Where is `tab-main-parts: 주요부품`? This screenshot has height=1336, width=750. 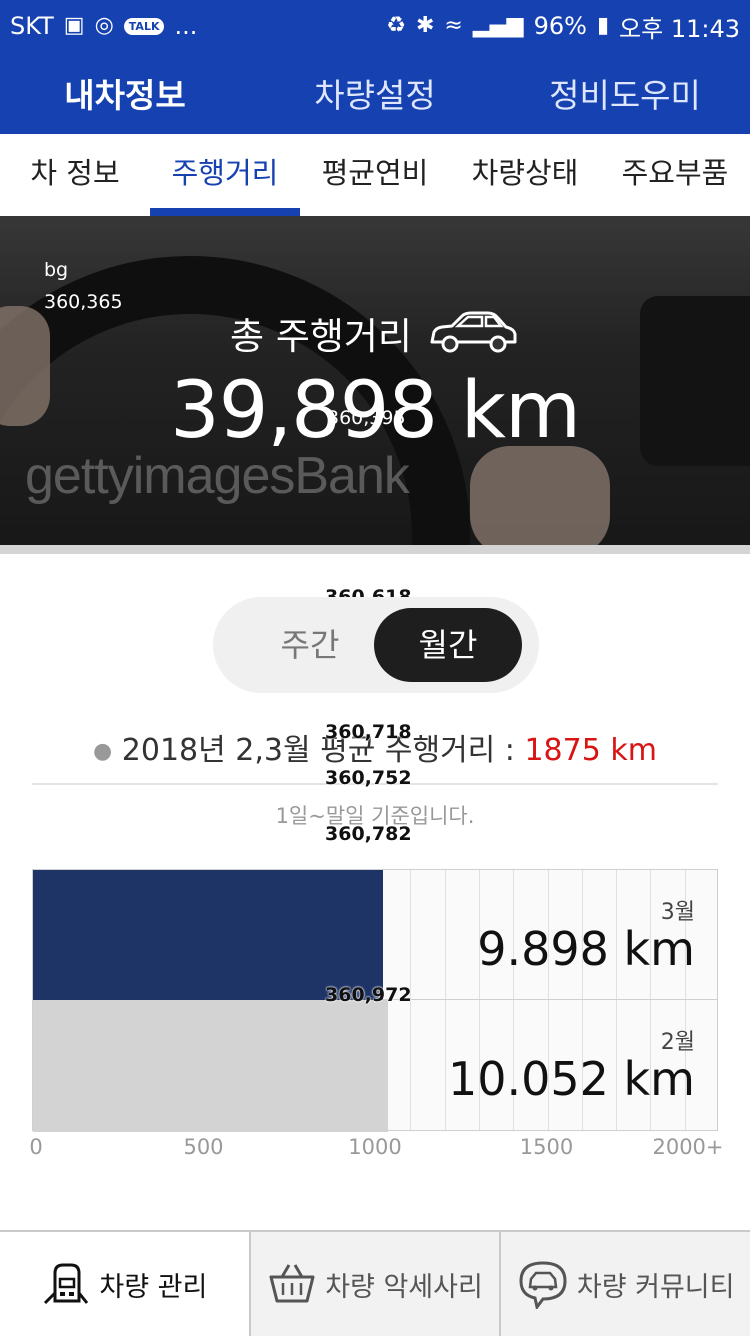
tab-main-parts: 주요부품 is located at coordinates (675, 175).